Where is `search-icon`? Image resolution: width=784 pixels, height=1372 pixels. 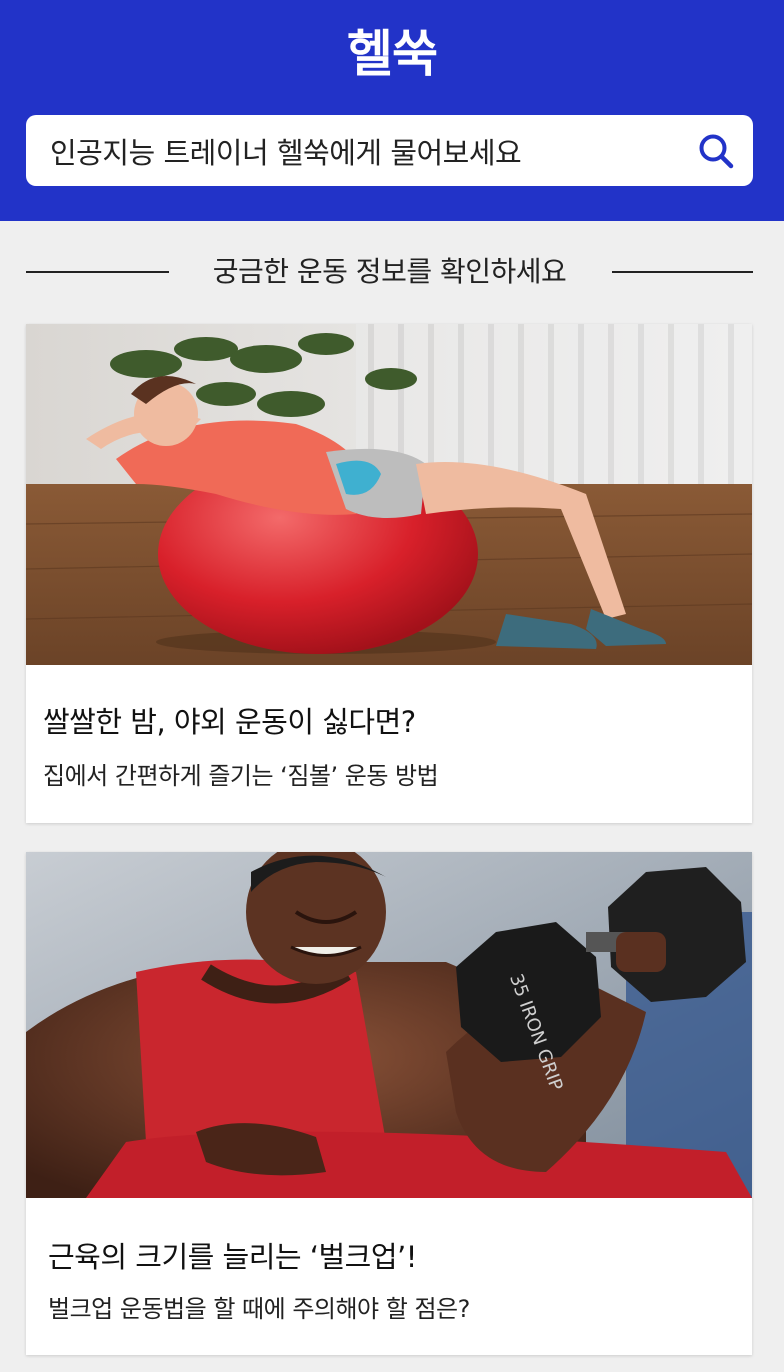 search-icon is located at coordinates (716, 151).